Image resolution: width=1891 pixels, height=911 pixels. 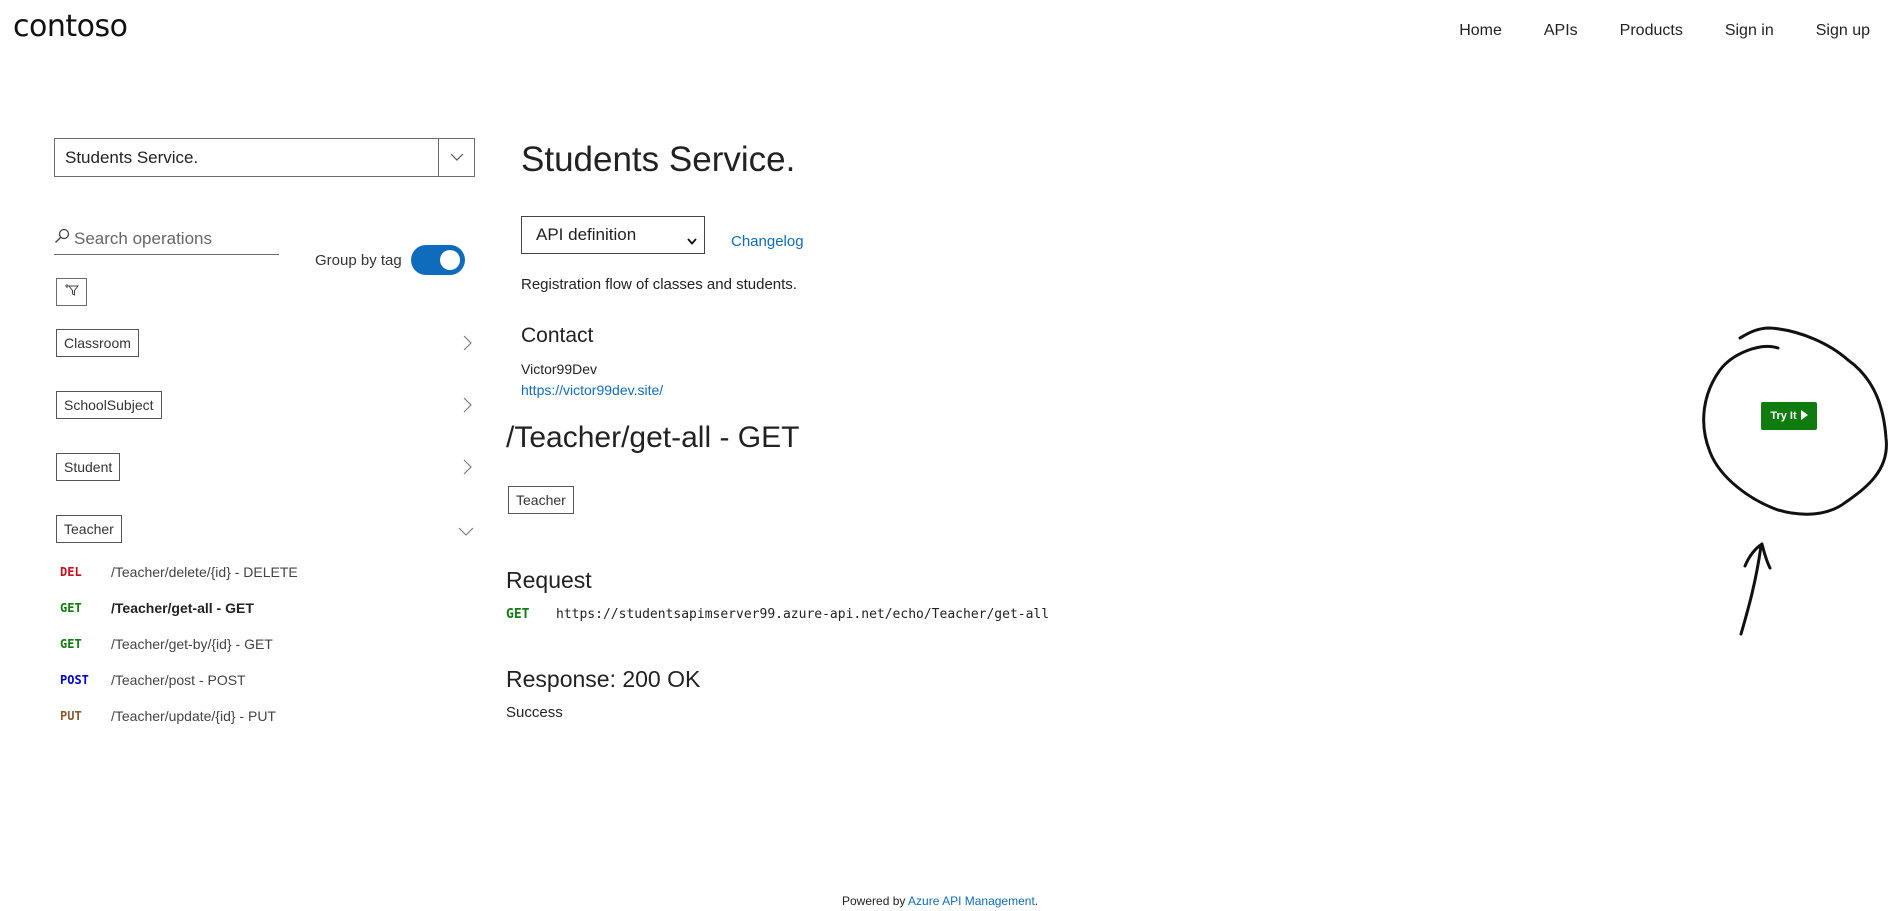 I want to click on method-badge: DEL, so click(x=71, y=572).